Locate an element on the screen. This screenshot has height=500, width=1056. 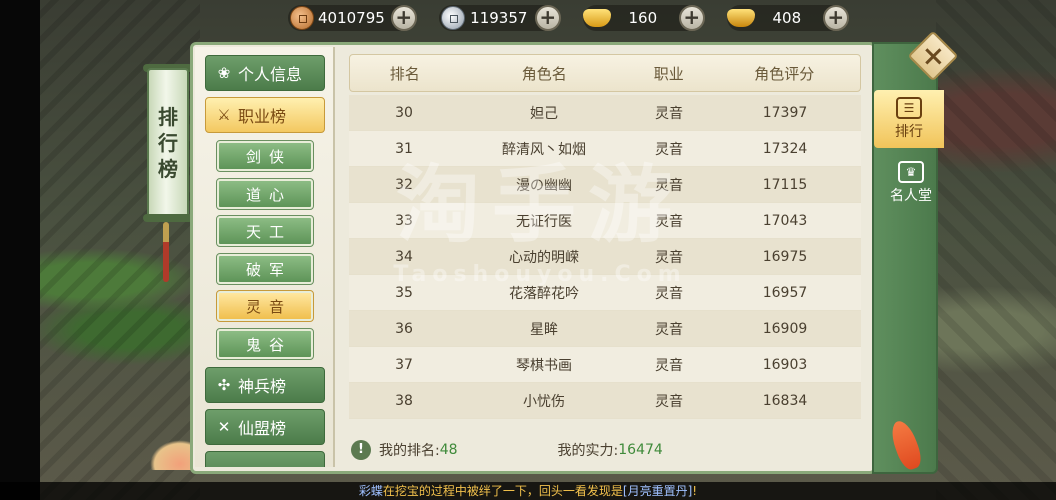
bound-gold-value: 408 is located at coordinates (787, 18).